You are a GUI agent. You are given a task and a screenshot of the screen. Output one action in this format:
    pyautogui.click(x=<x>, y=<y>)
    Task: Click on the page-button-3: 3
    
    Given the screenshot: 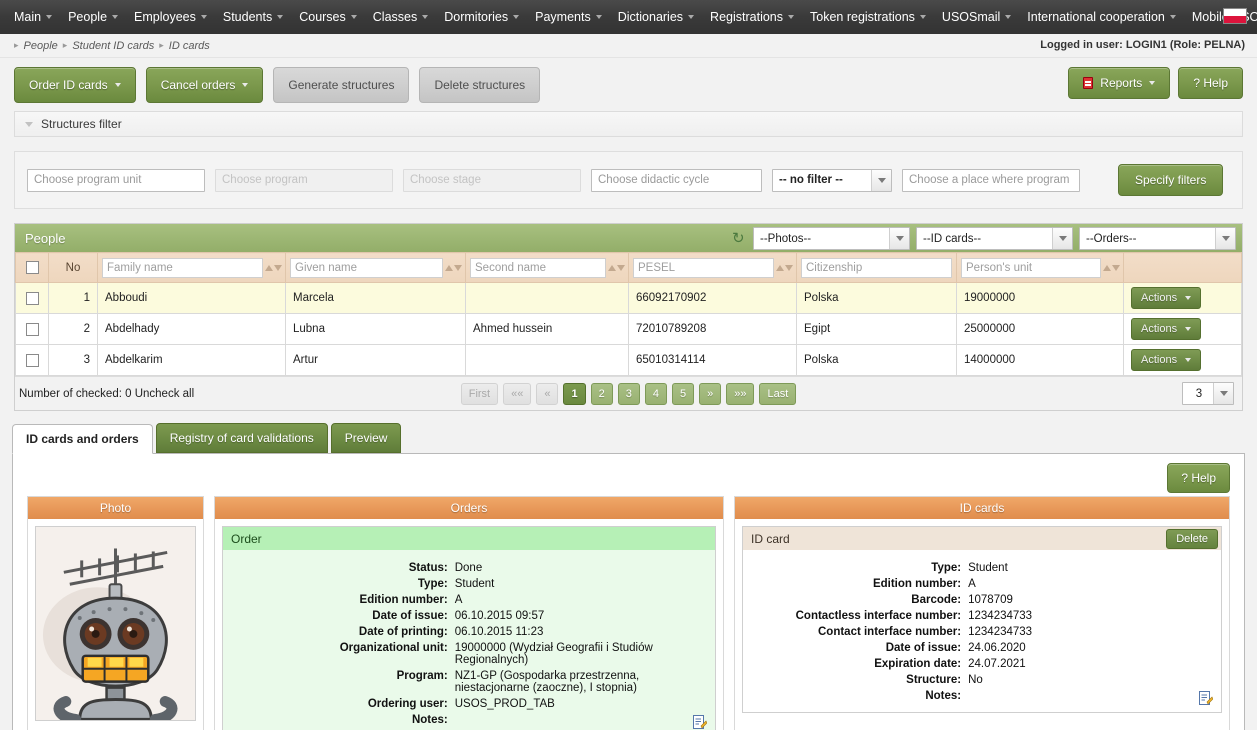 What is the action you would take?
    pyautogui.click(x=628, y=393)
    